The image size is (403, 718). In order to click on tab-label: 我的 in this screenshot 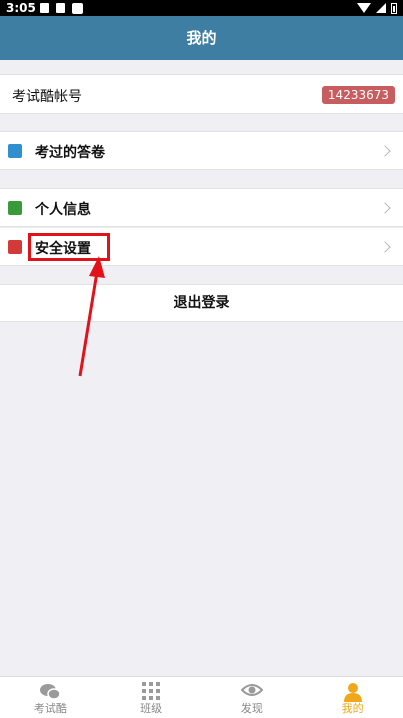, I will do `click(352, 708)`.